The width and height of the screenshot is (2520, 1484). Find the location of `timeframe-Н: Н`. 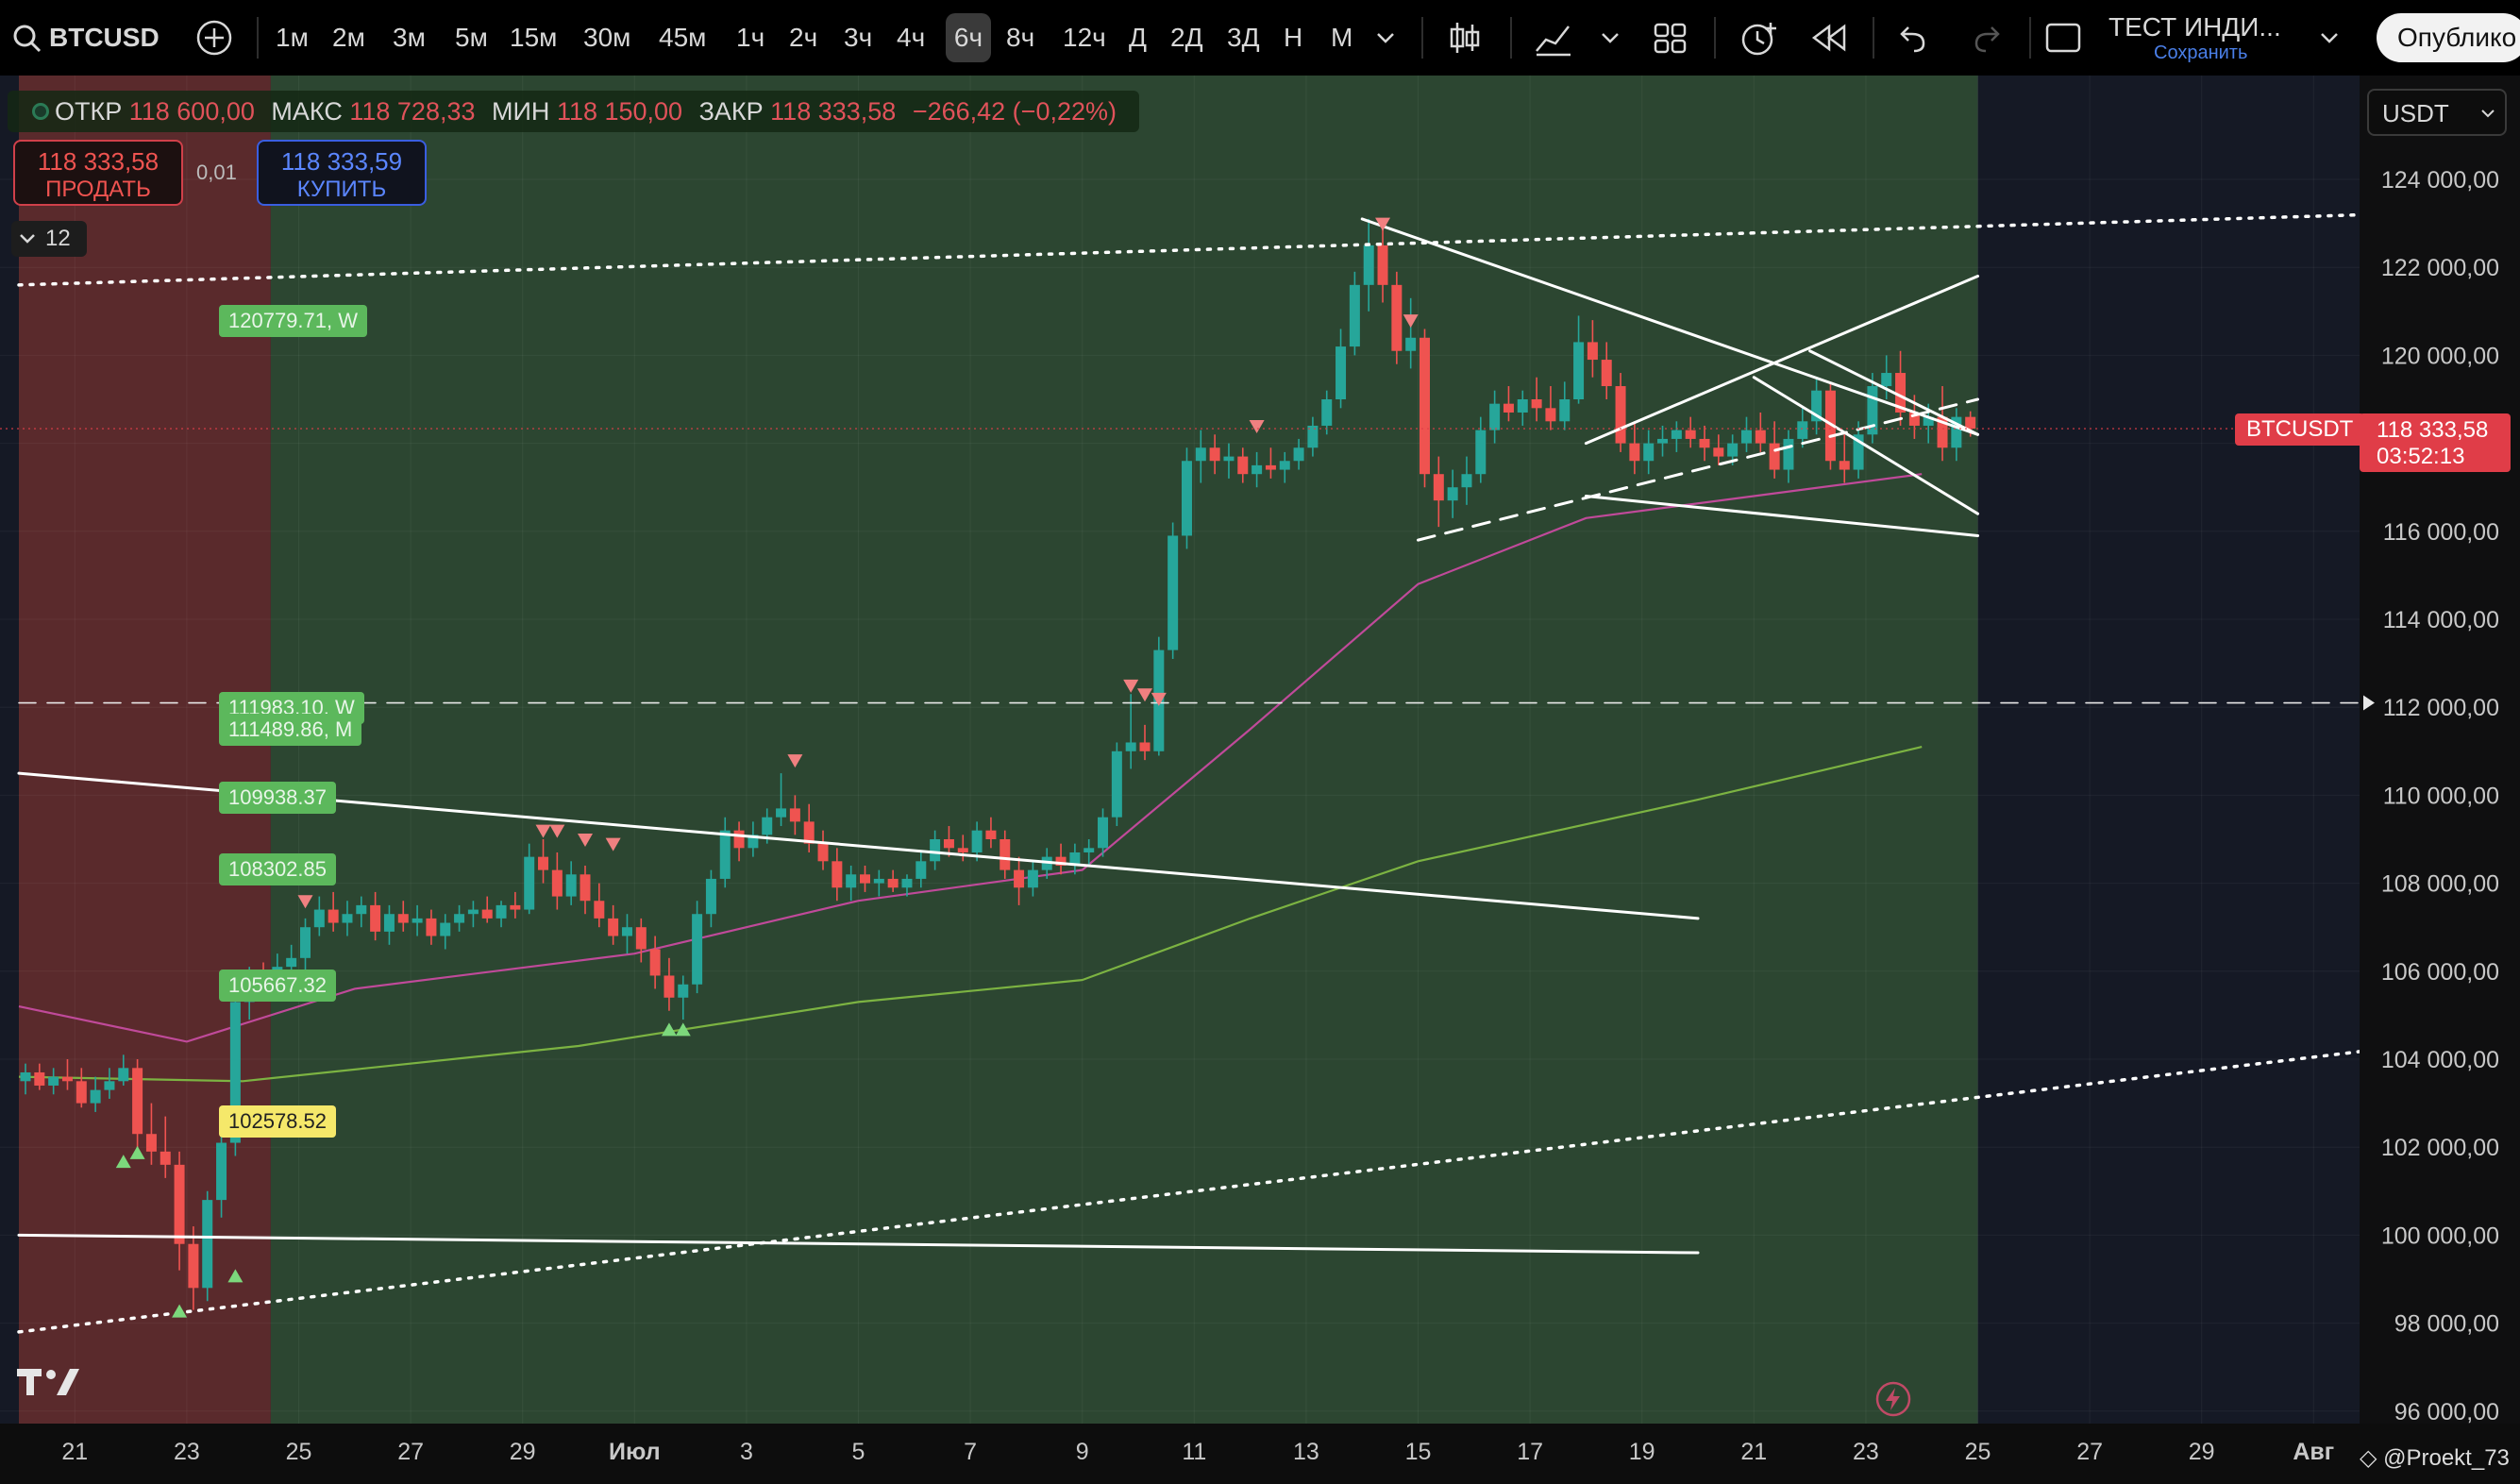

timeframe-Н: Н is located at coordinates (1293, 37).